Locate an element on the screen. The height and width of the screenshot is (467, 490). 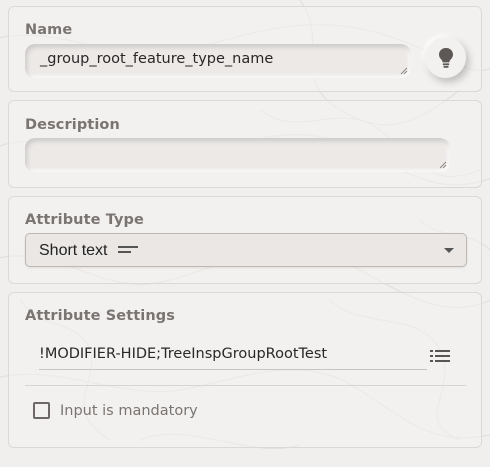
attribute-settings-input: !MODIFIER-HIDE;TreeInspGroupRootTest is located at coordinates (233, 358).